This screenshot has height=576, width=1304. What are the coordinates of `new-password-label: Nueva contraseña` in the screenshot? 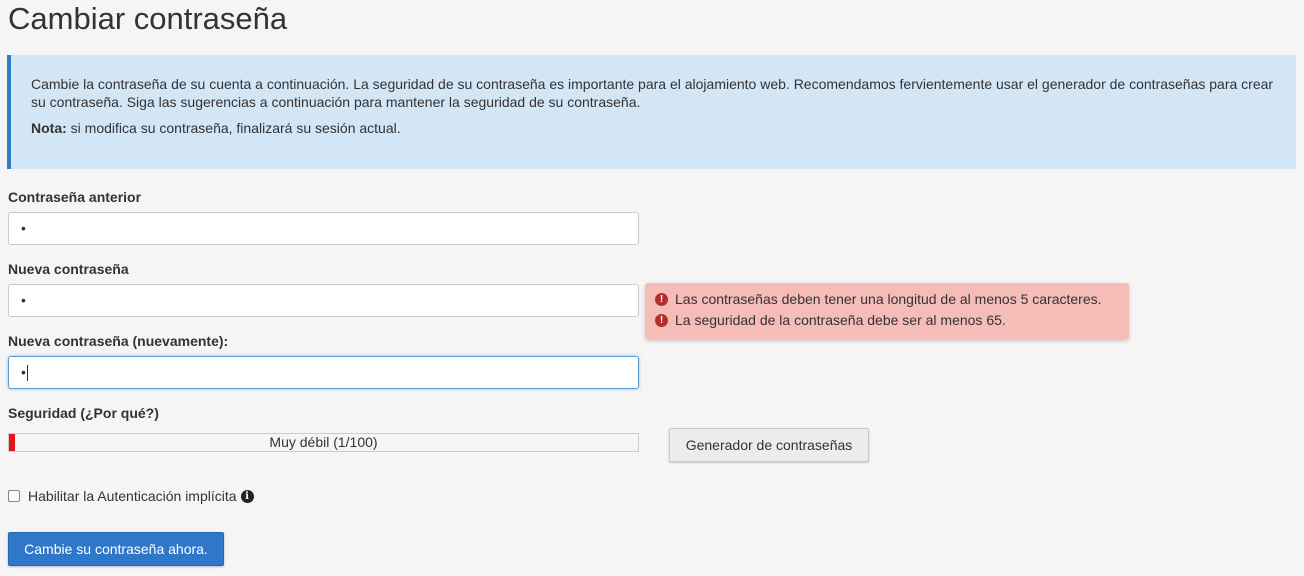 It's located at (68, 269).